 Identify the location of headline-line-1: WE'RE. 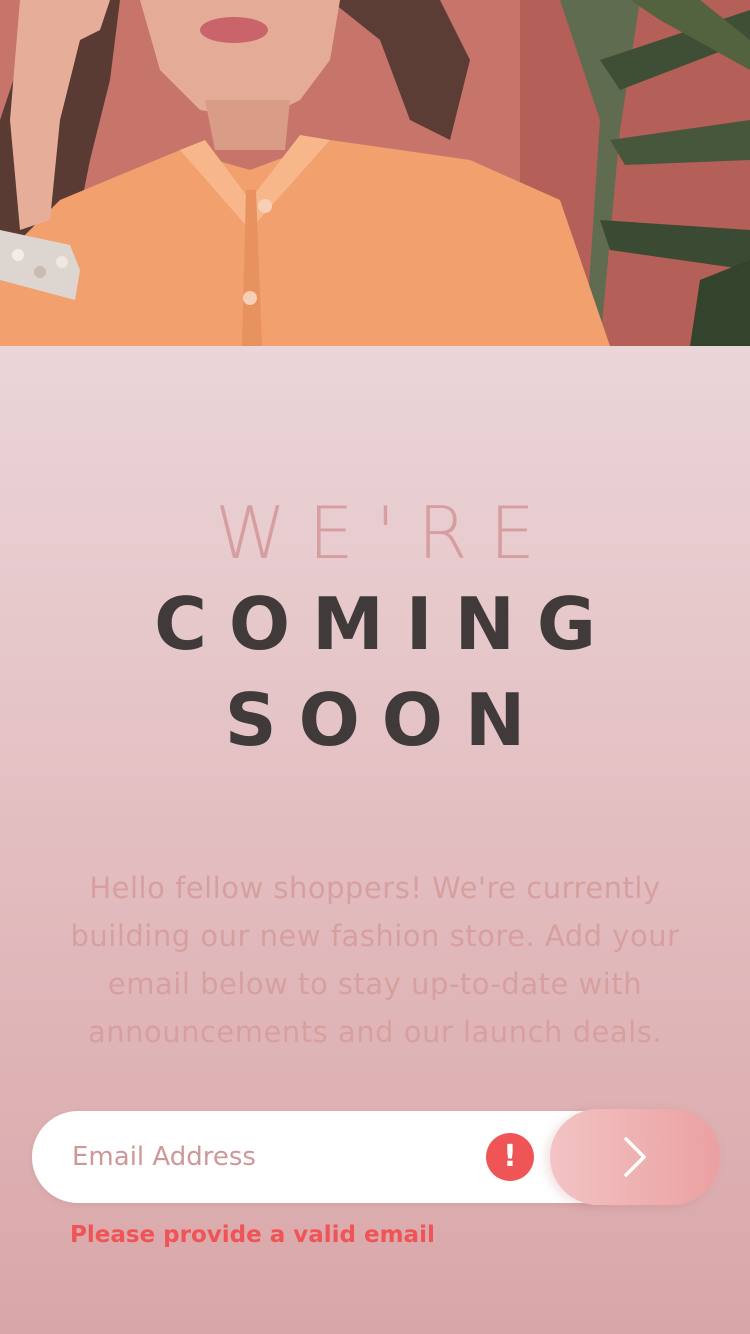
(386, 533).